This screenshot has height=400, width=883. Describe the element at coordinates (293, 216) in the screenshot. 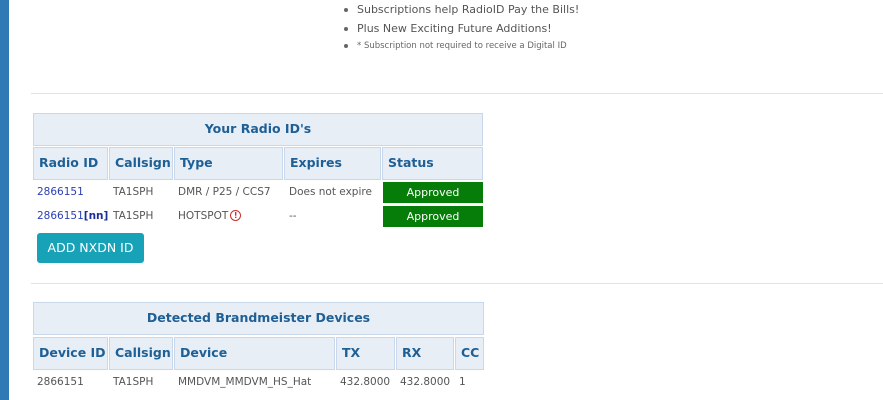

I see `expires-cell: --` at that location.